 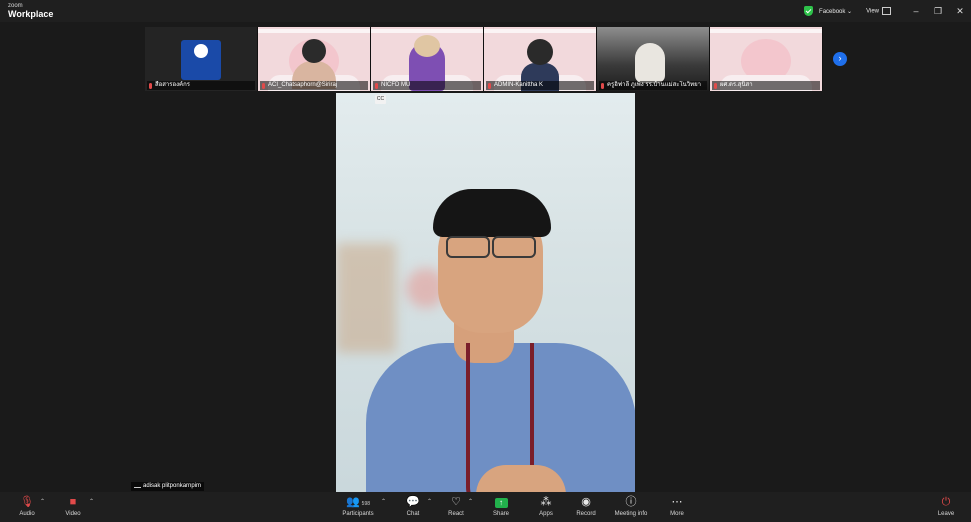 I want to click on meeting-info-button: ⓘ Meeting info, so click(x=631, y=506).